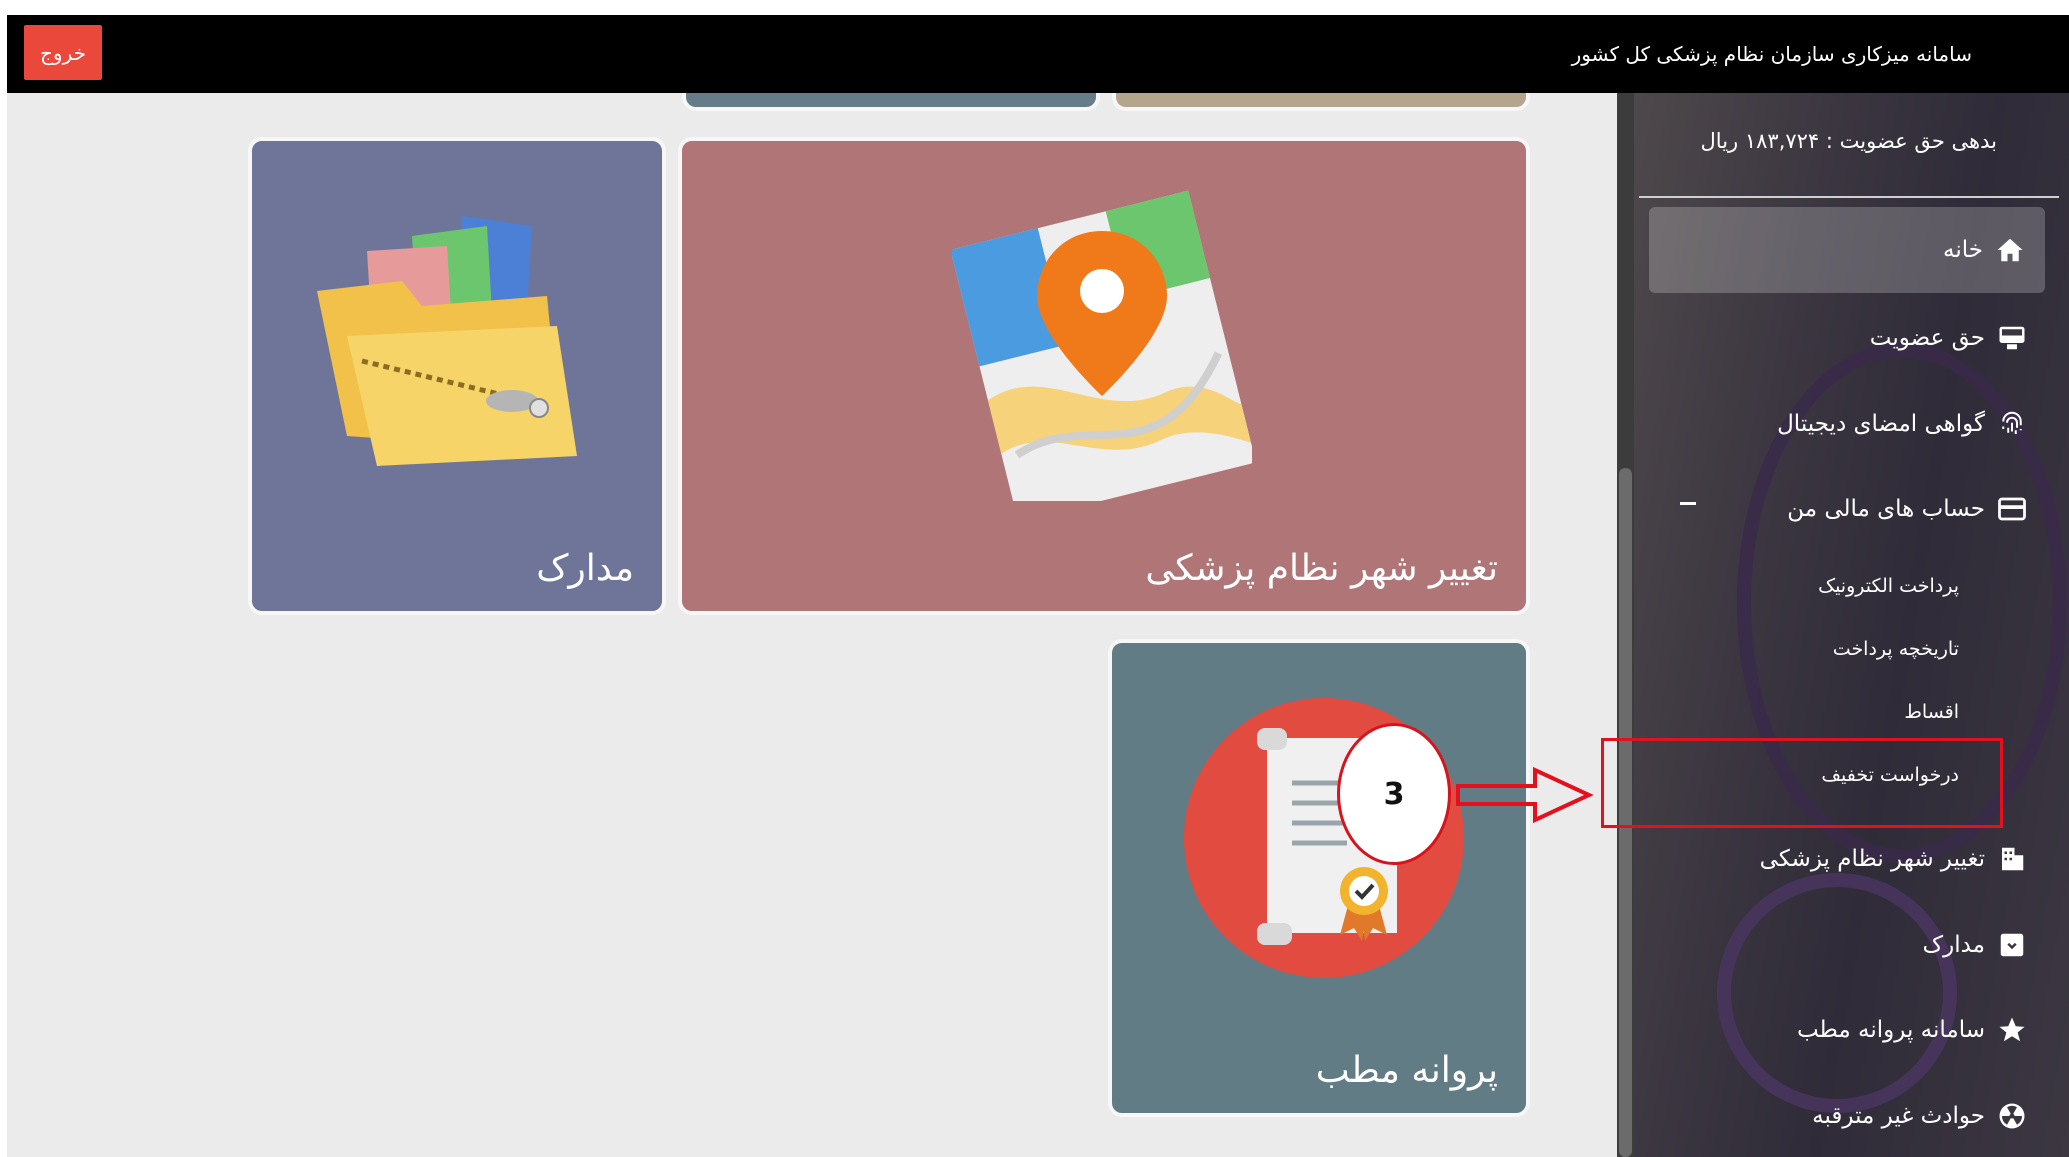  What do you see at coordinates (1931, 712) in the screenshot?
I see `submenu-installments: اقساط` at bounding box center [1931, 712].